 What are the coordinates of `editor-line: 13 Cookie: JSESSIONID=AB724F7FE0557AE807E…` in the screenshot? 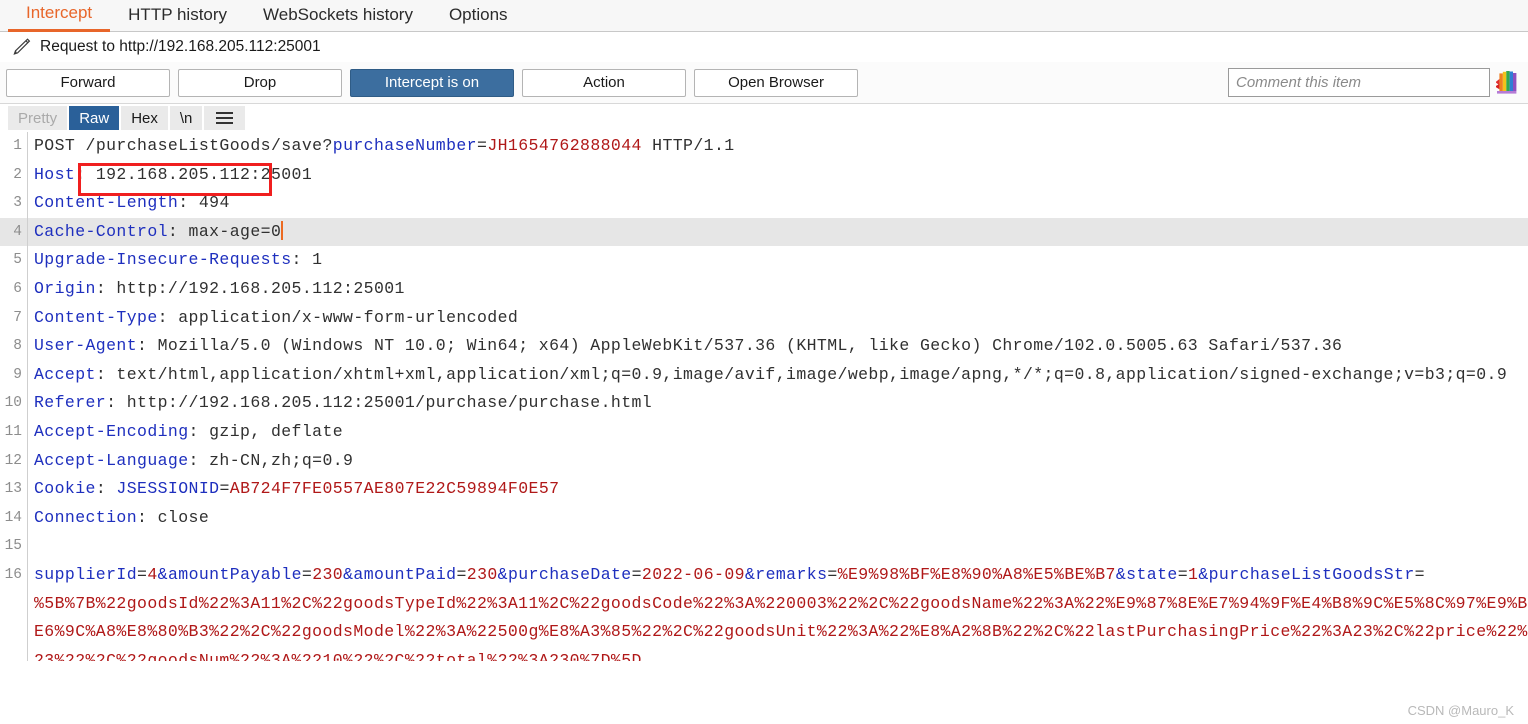 It's located at (764, 489).